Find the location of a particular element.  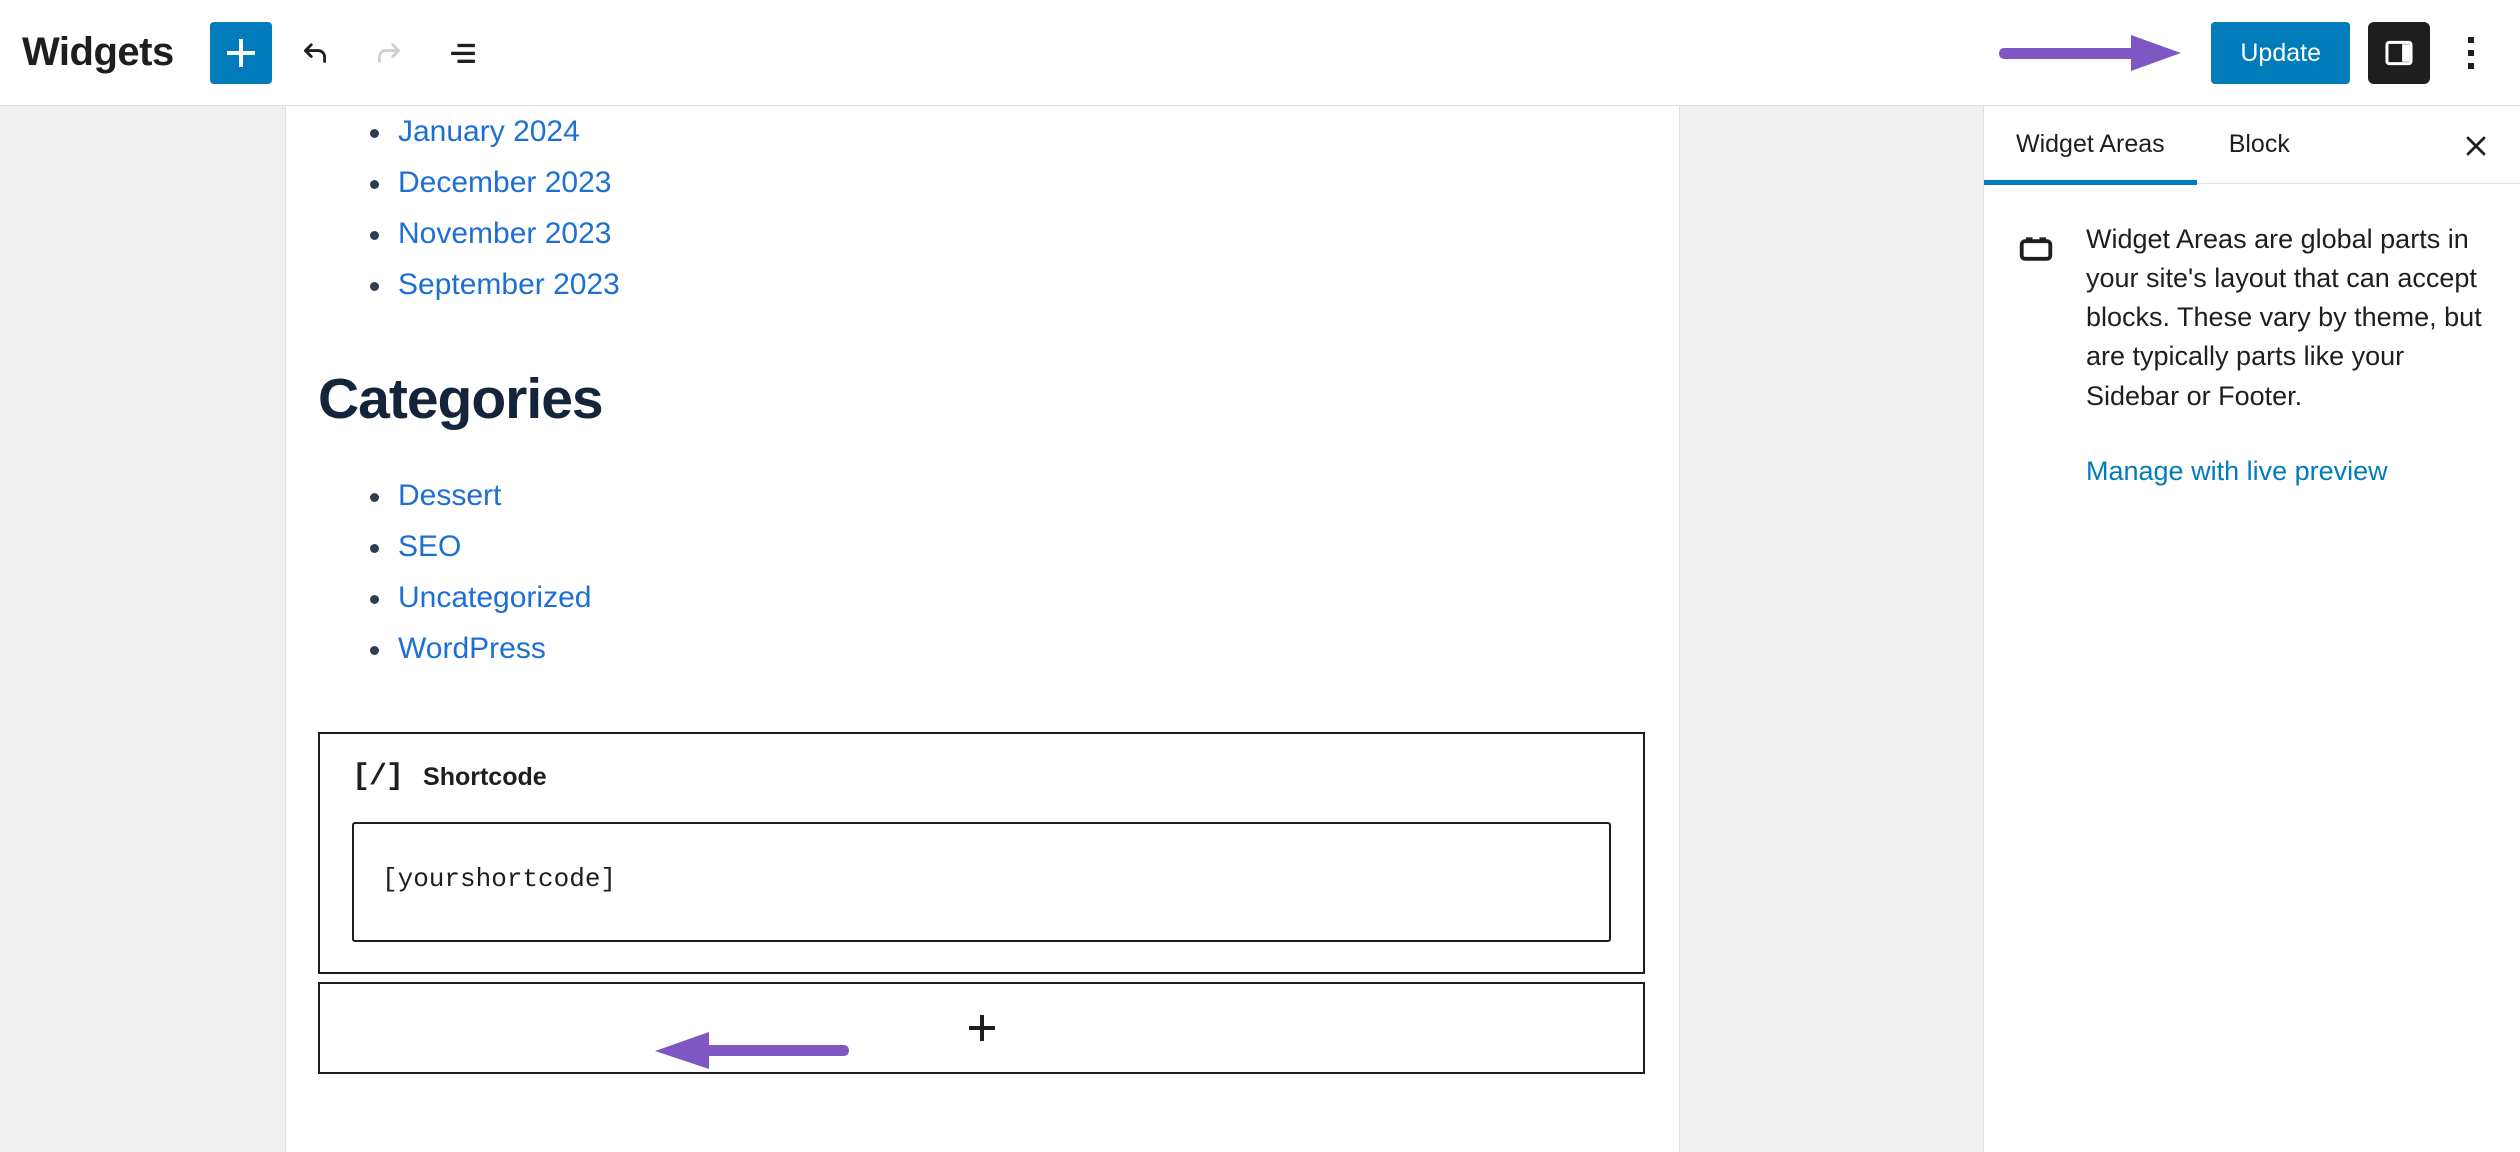

tab-block: Block is located at coordinates (2259, 145).